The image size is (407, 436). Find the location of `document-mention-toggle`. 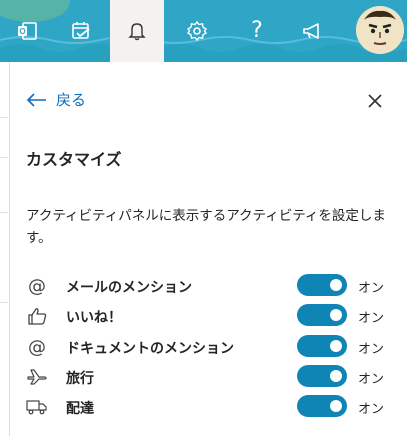

document-mention-toggle is located at coordinates (322, 346).